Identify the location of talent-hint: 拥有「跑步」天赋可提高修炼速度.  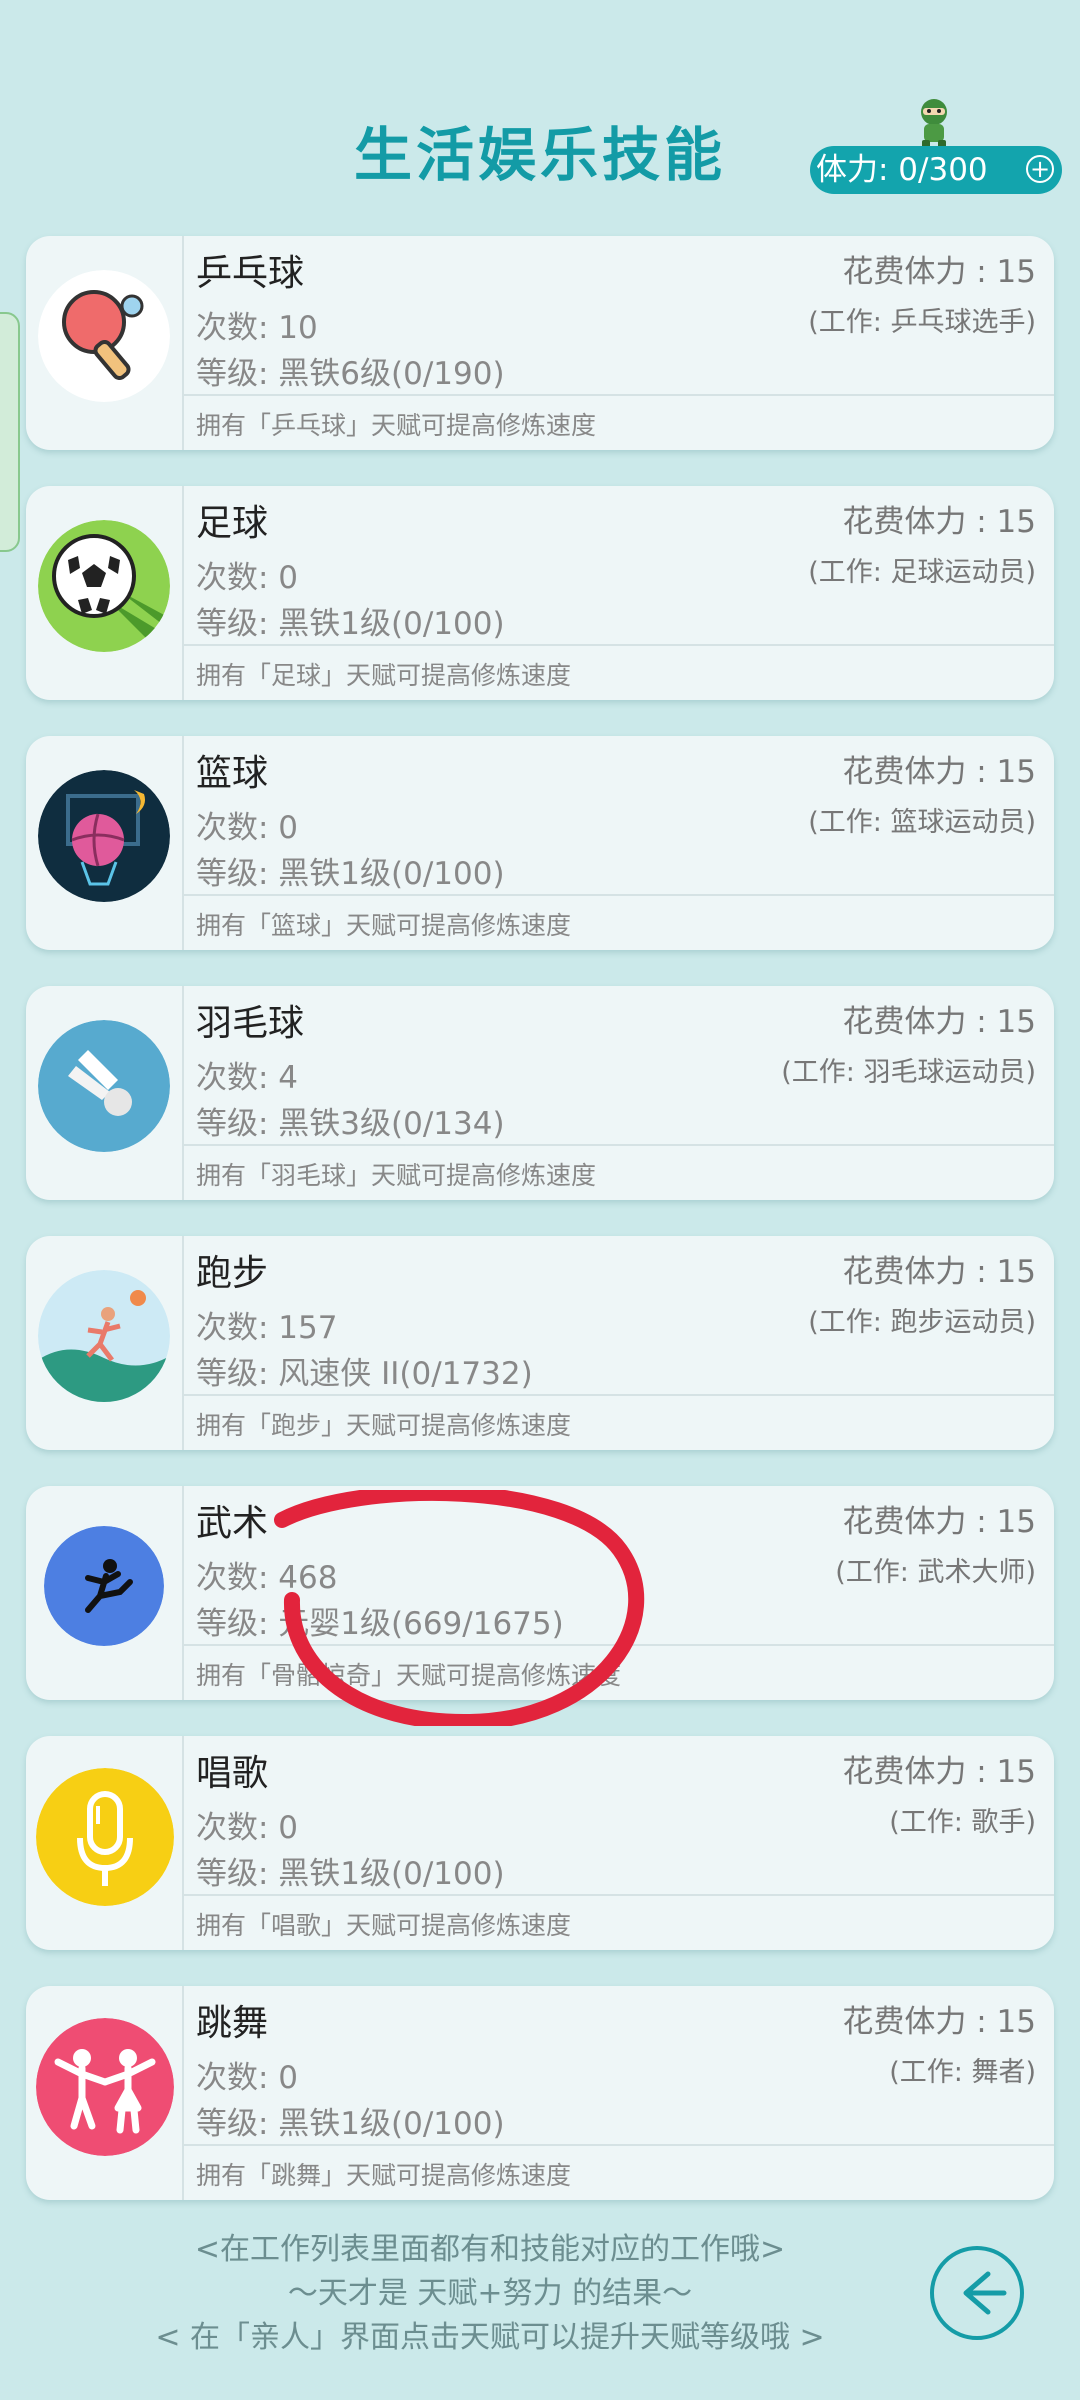
(384, 1425).